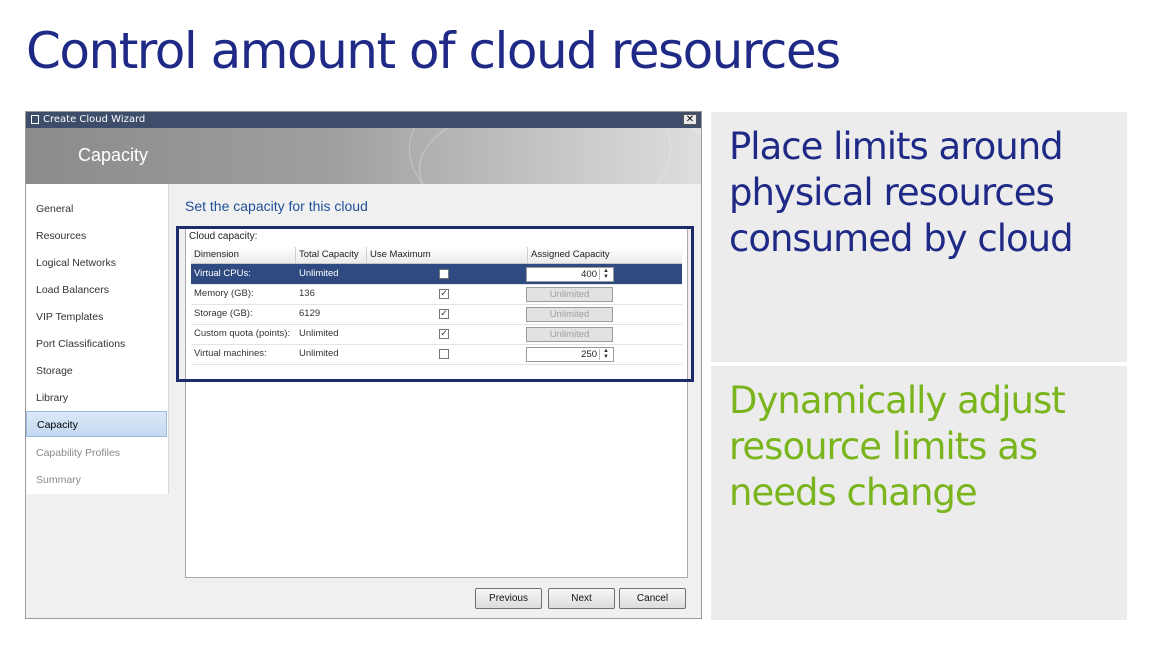 The width and height of the screenshot is (1152, 648). I want to click on callout-line: resource limits as, so click(883, 446).